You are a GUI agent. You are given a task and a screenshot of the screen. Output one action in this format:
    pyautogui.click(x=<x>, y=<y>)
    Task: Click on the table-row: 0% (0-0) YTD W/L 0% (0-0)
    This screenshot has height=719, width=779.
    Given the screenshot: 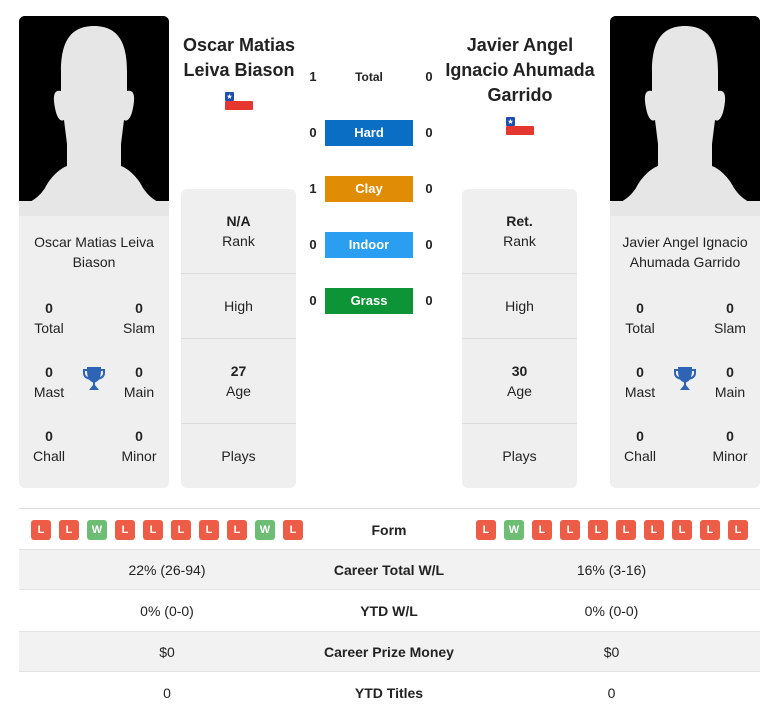 What is the action you would take?
    pyautogui.click(x=389, y=611)
    